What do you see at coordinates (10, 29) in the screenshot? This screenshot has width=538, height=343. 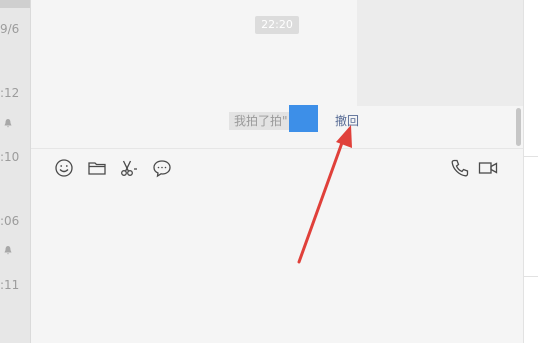 I see `chat-list-timestamp: 9/6` at bounding box center [10, 29].